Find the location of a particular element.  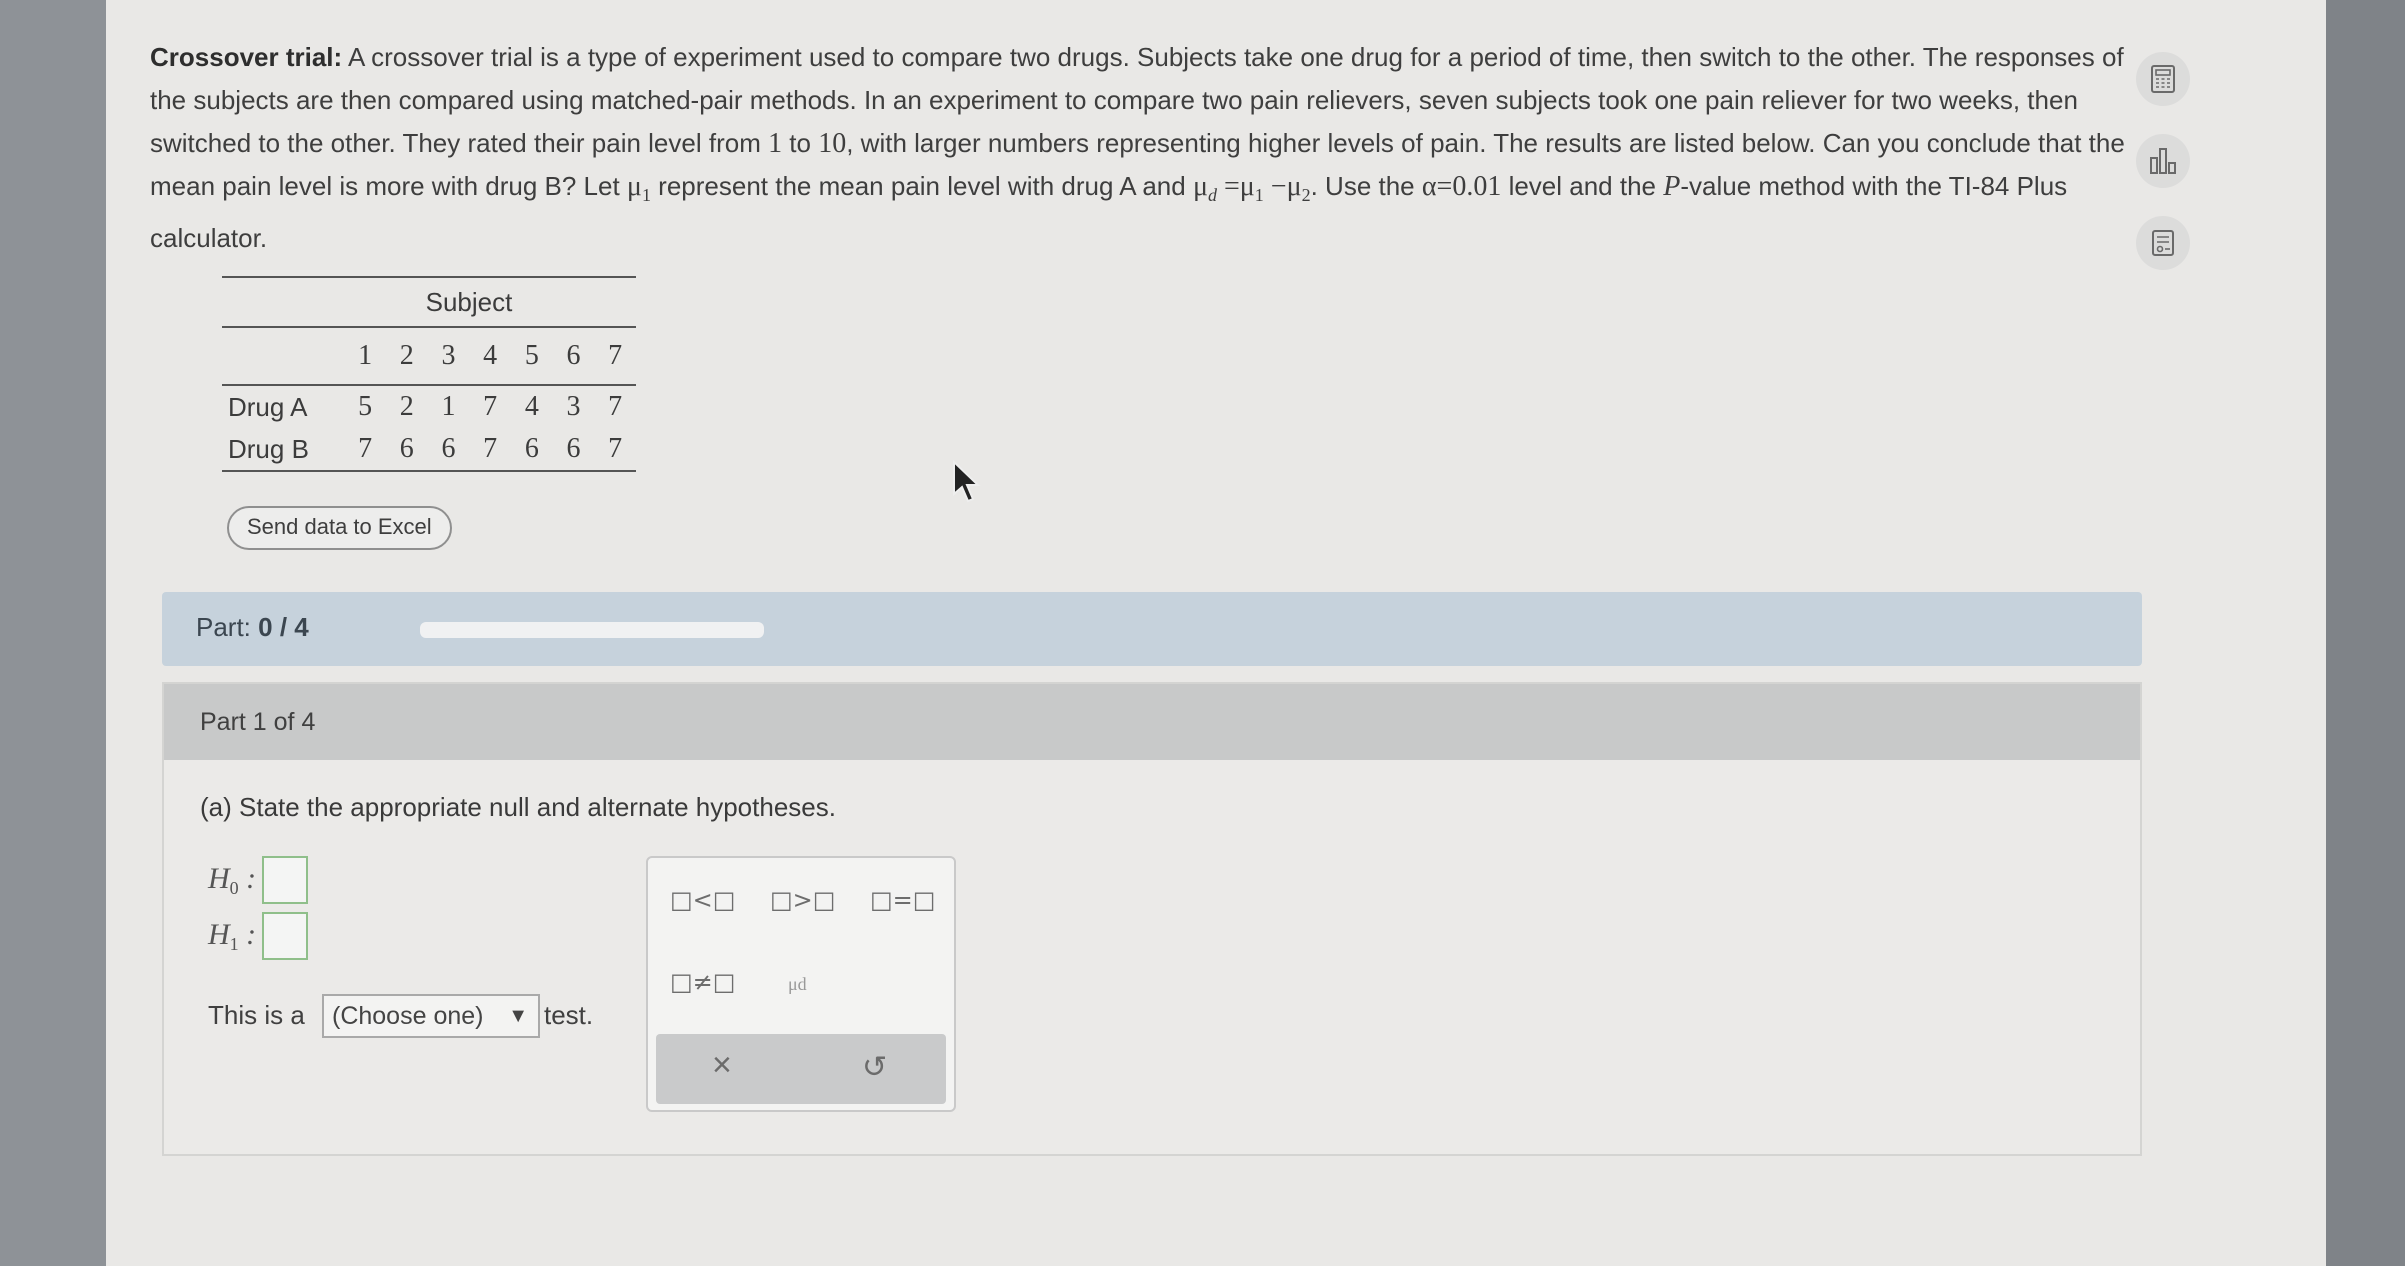

test-suffix: test. is located at coordinates (569, 1015).